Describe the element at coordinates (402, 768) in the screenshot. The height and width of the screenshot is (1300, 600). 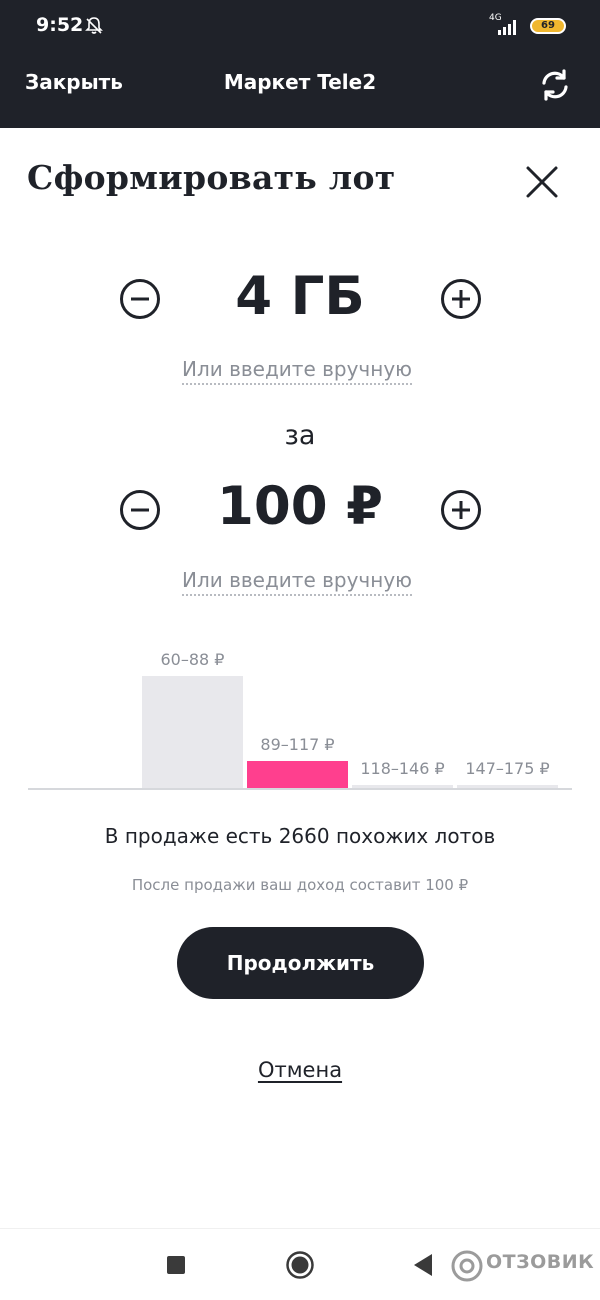
I see `histogram-bar-label: 118–146 ₽` at that location.